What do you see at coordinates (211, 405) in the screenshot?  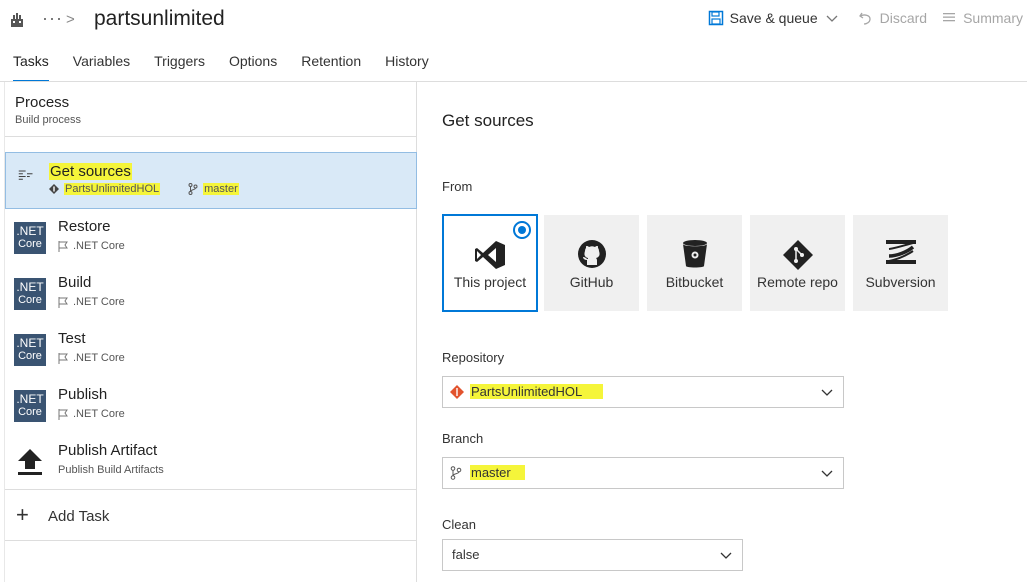 I see `task-publish: .NET Core Publish .NET Core` at bounding box center [211, 405].